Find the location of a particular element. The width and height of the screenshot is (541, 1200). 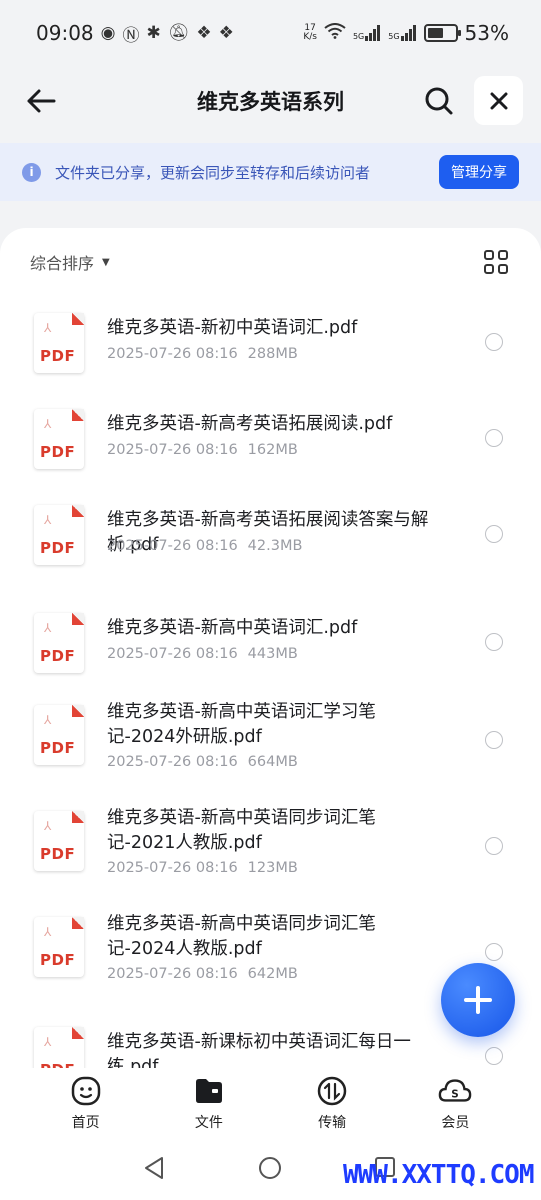

search-button is located at coordinates (439, 101).